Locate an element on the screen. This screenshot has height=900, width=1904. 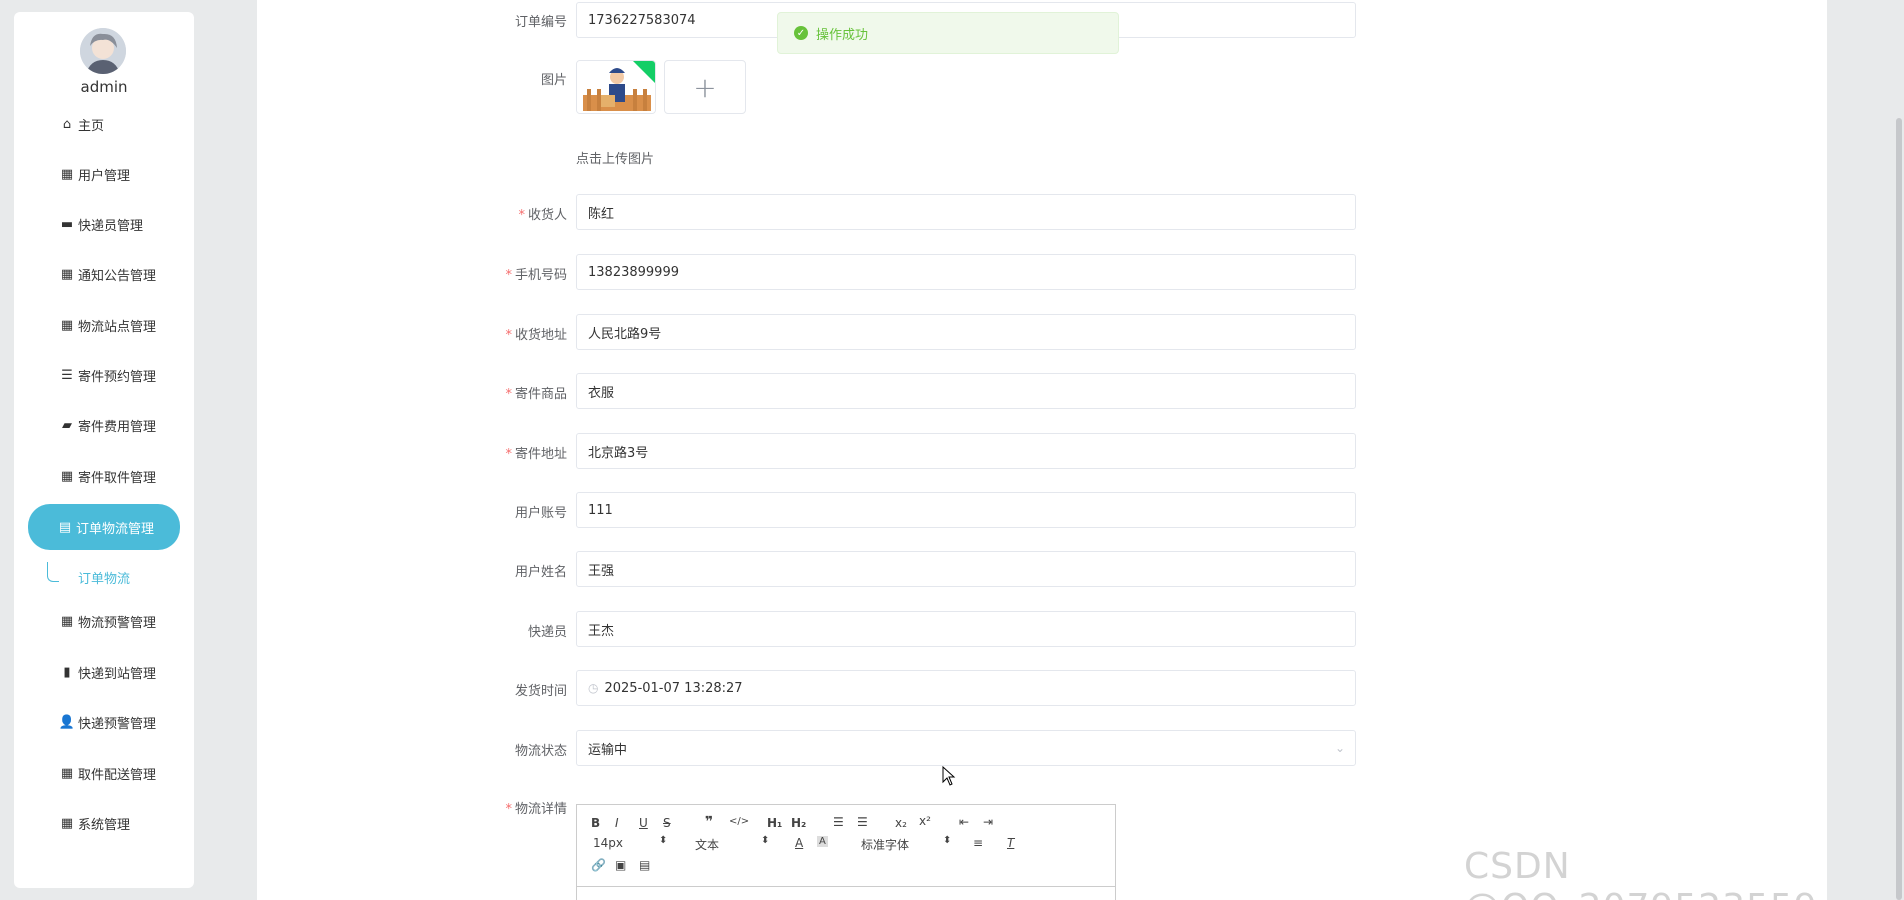
sidebar-item-8: ▤ 订单物流管理 is located at coordinates (104, 527).